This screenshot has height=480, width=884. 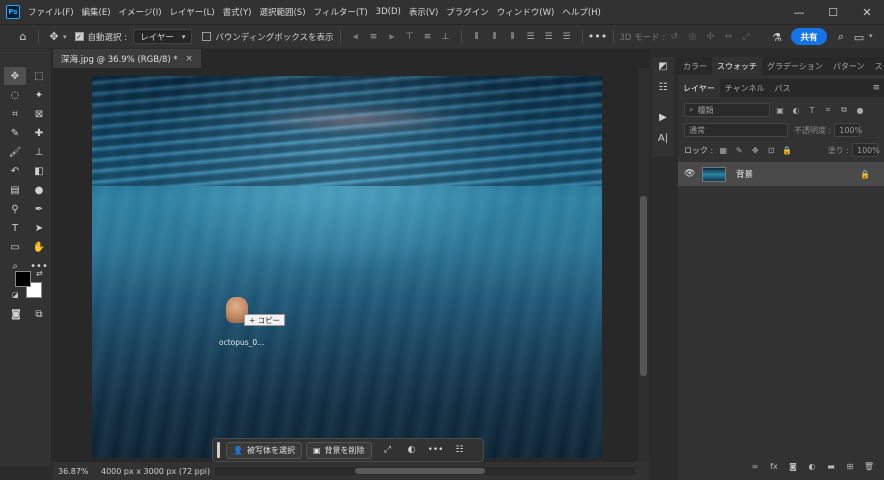 What do you see at coordinates (410, 37) in the screenshot?
I see `align-top-icon: ⊤` at bounding box center [410, 37].